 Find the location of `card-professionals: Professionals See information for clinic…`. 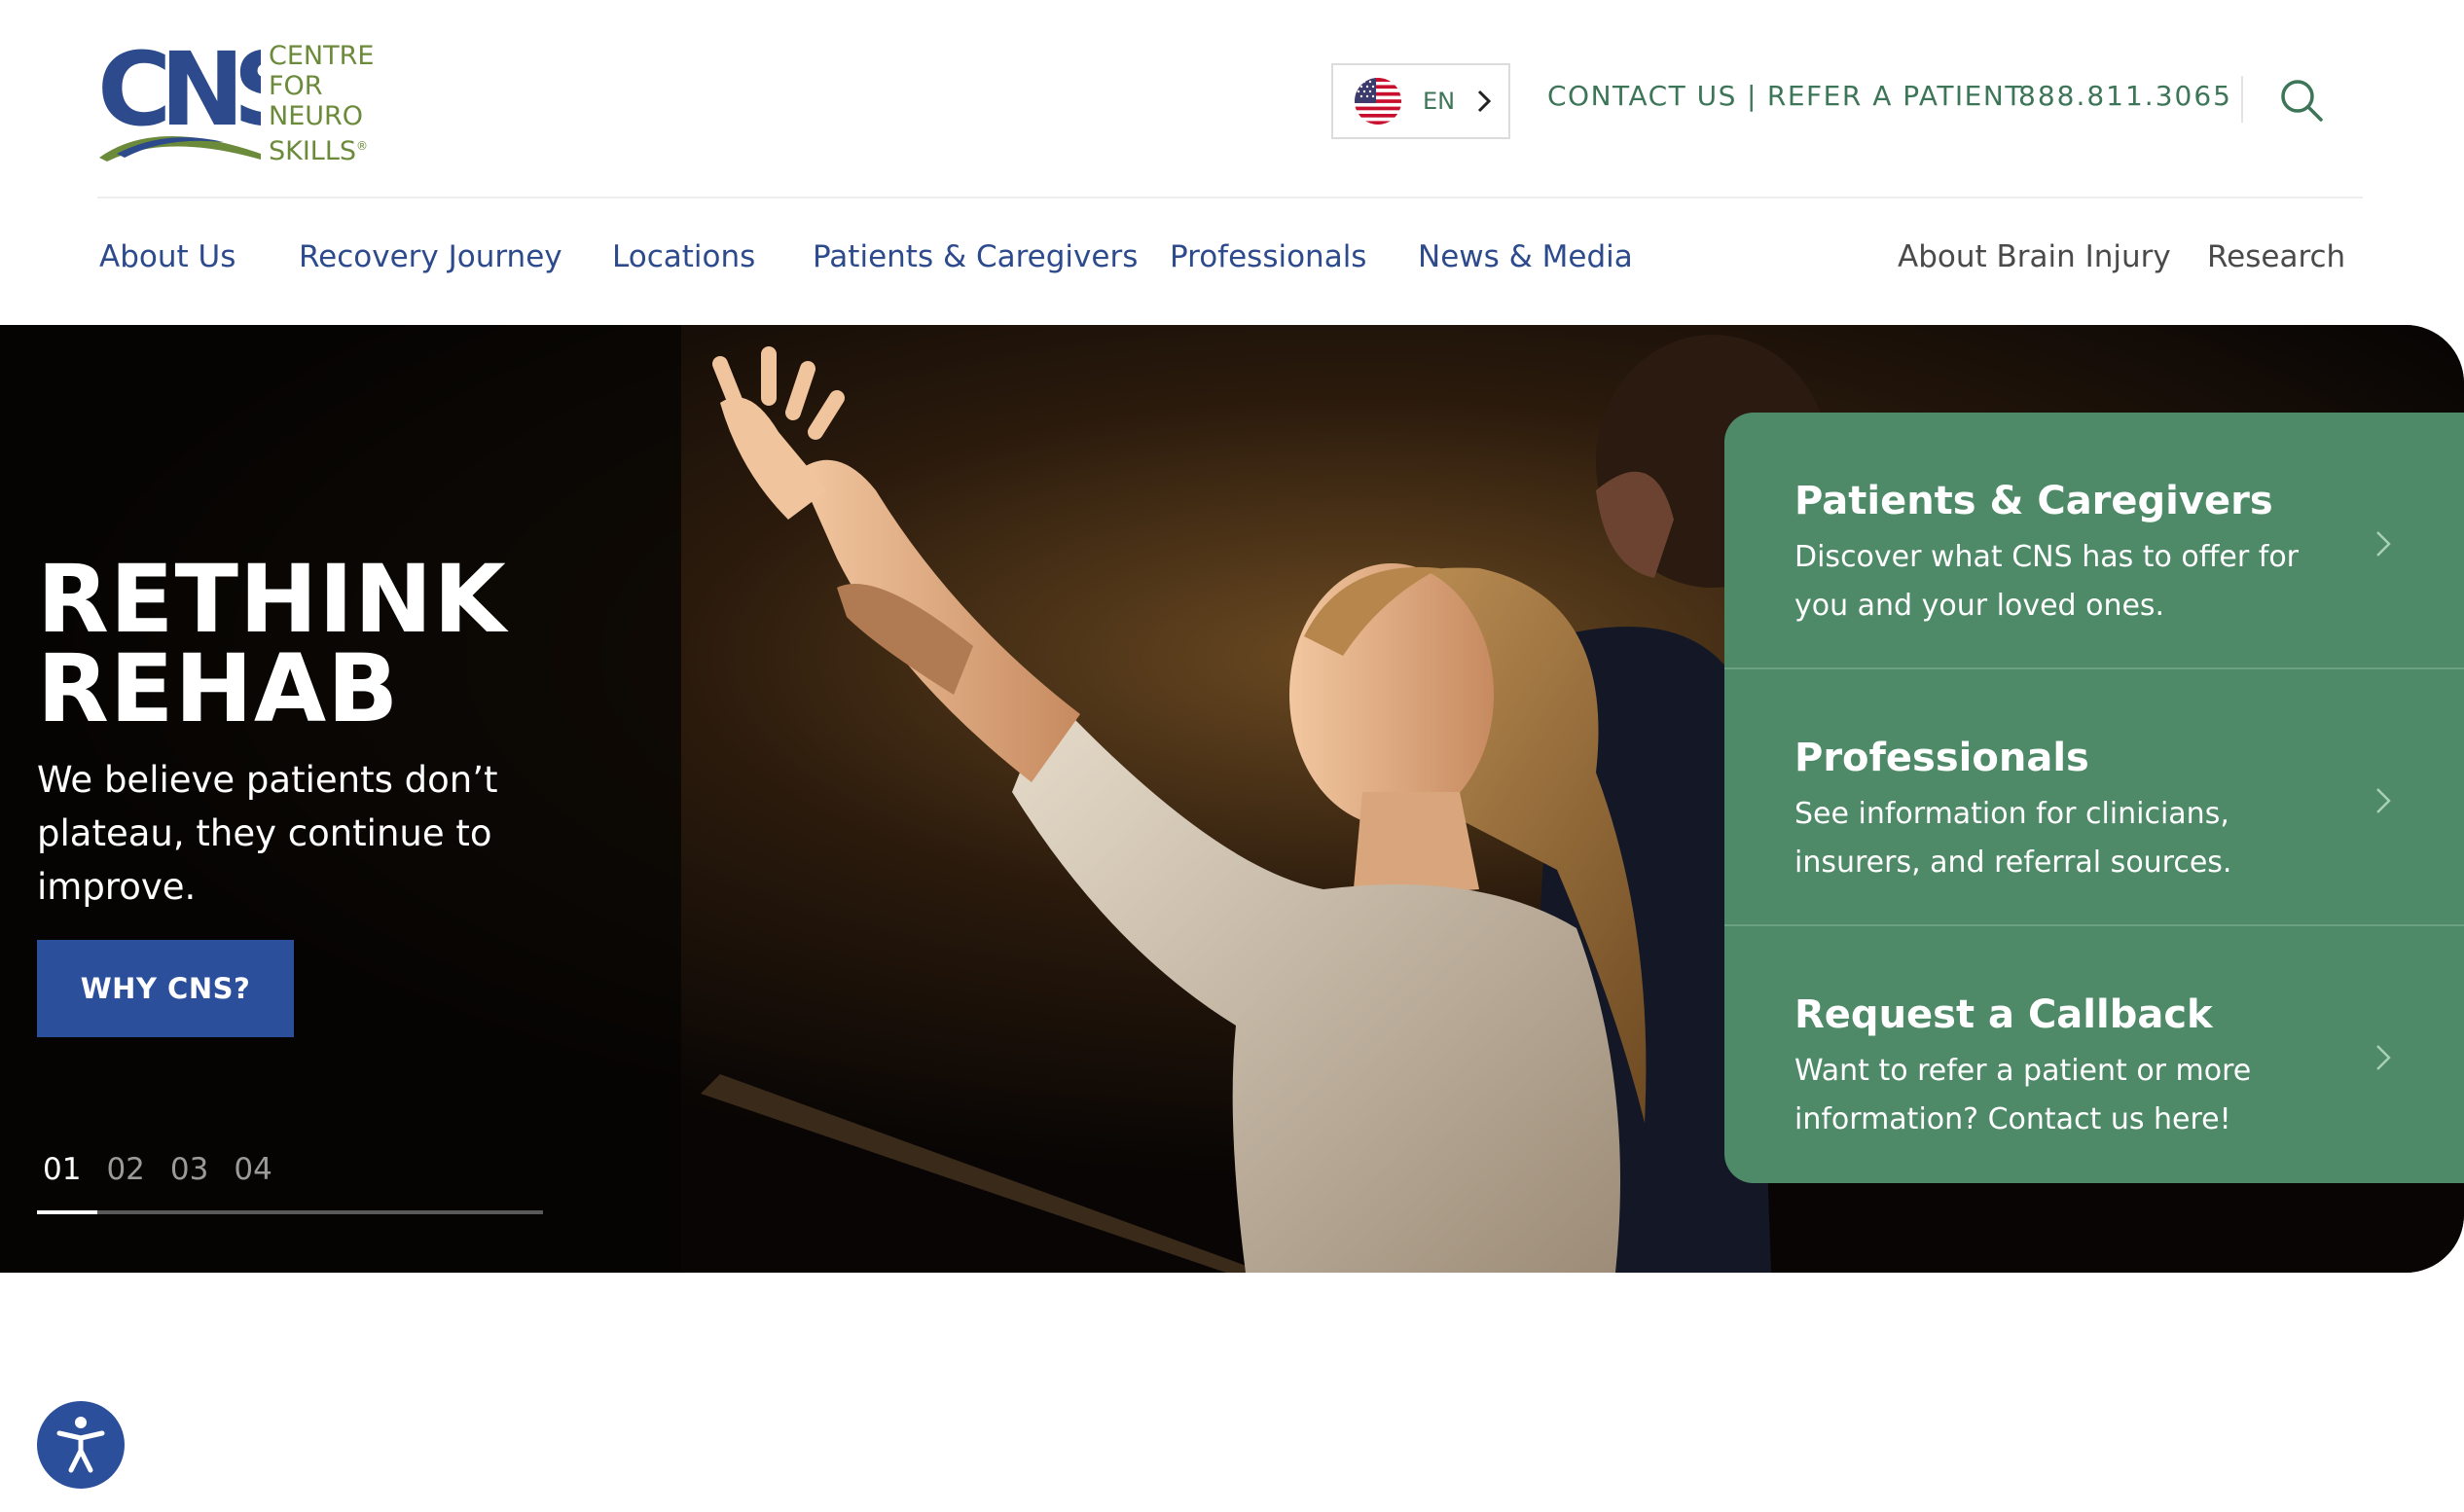

card-professionals: Professionals See information for clinic… is located at coordinates (2094, 797).